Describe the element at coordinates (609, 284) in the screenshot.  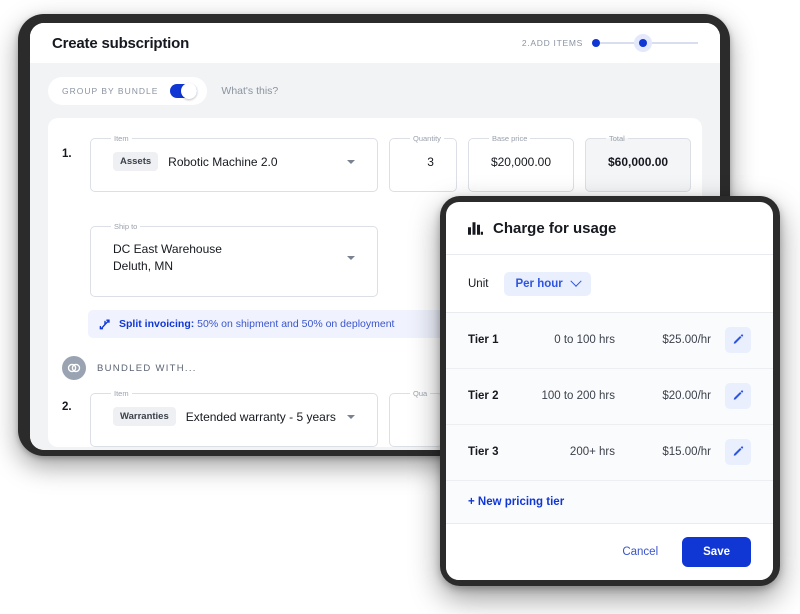
I see `unit-row: Unit Per hour` at that location.